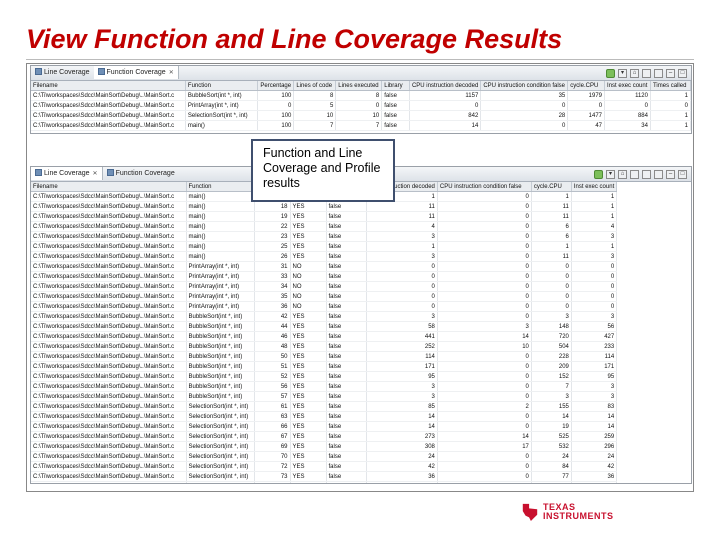 This screenshot has width=720, height=540. I want to click on column-header: Percentage, so click(276, 86).